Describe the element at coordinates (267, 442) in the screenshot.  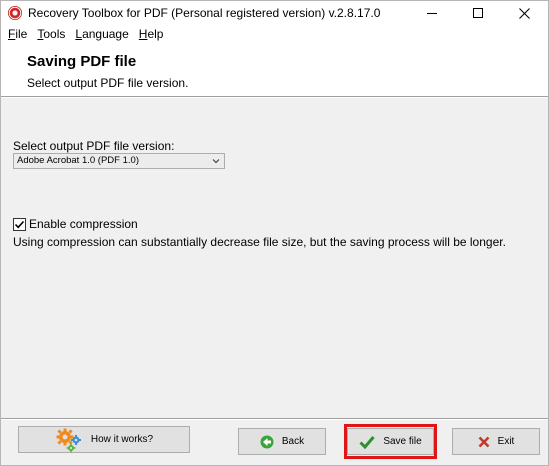
I see `back-arrow-icon` at that location.